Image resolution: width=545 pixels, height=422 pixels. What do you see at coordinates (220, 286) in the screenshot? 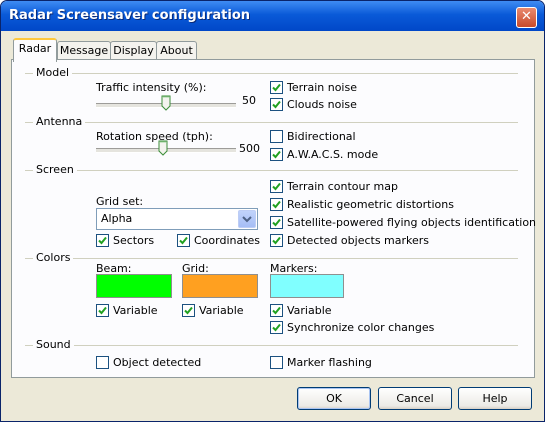
I see `grid-color-swatch` at bounding box center [220, 286].